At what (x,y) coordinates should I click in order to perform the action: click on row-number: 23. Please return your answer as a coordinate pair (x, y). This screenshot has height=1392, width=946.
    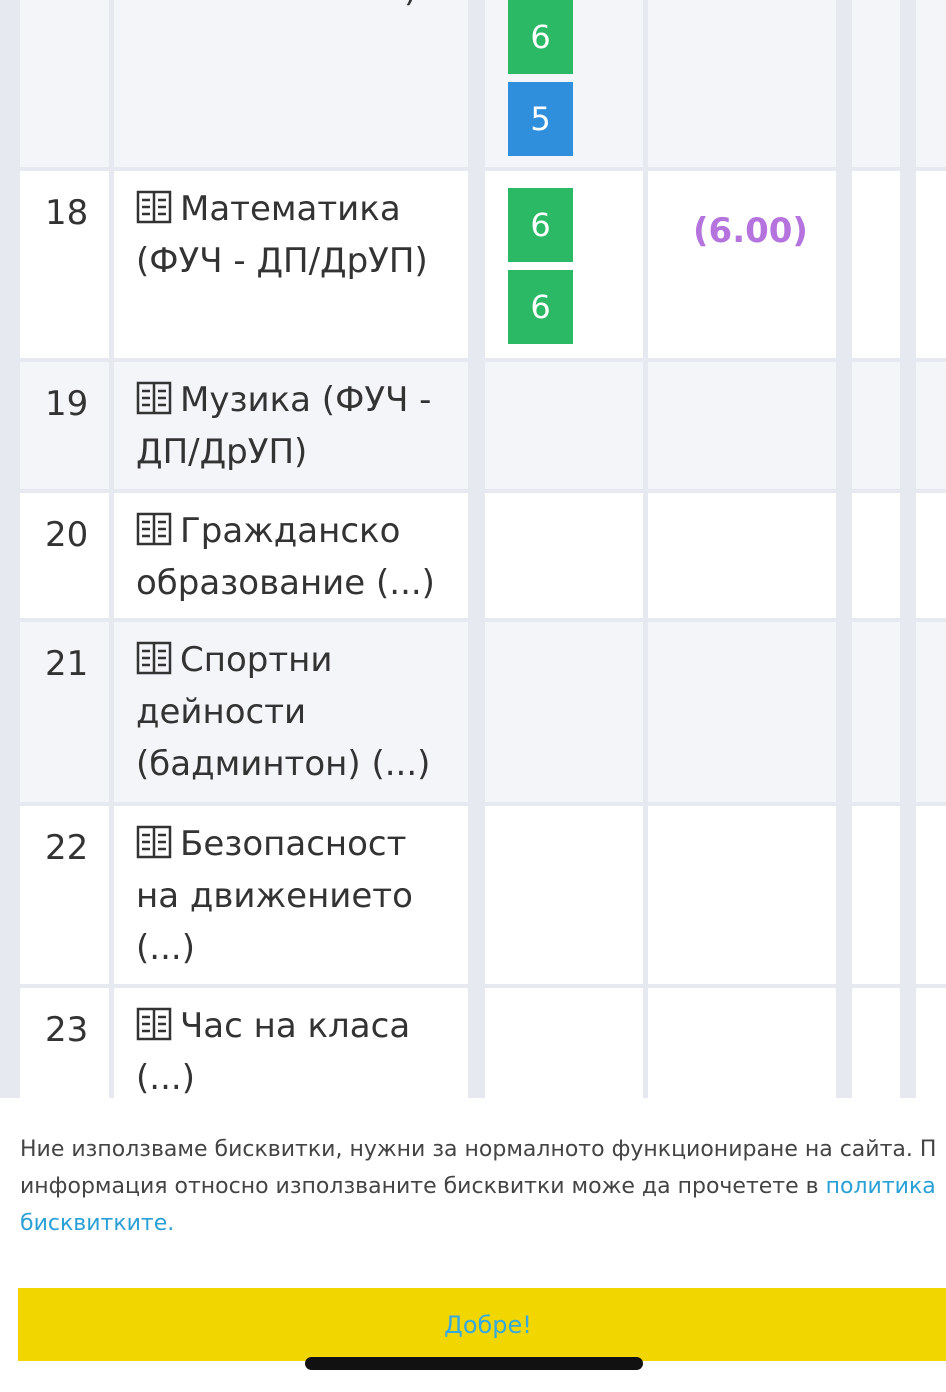
    Looking at the image, I should click on (67, 1030).